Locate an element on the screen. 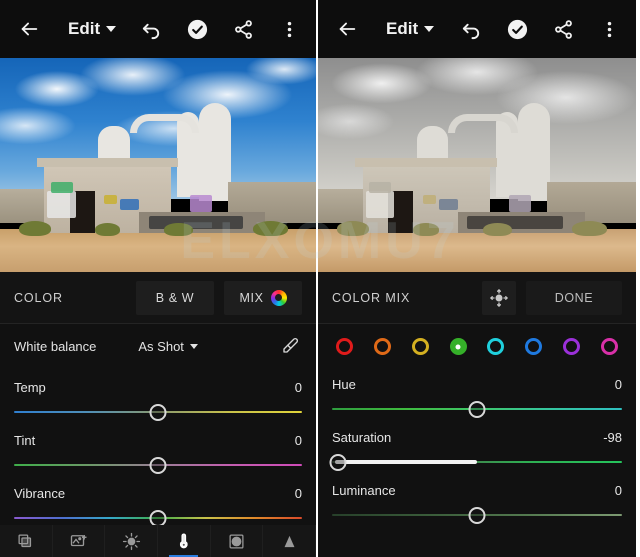  white-balance-row: White balance As Shot is located at coordinates (158, 346).